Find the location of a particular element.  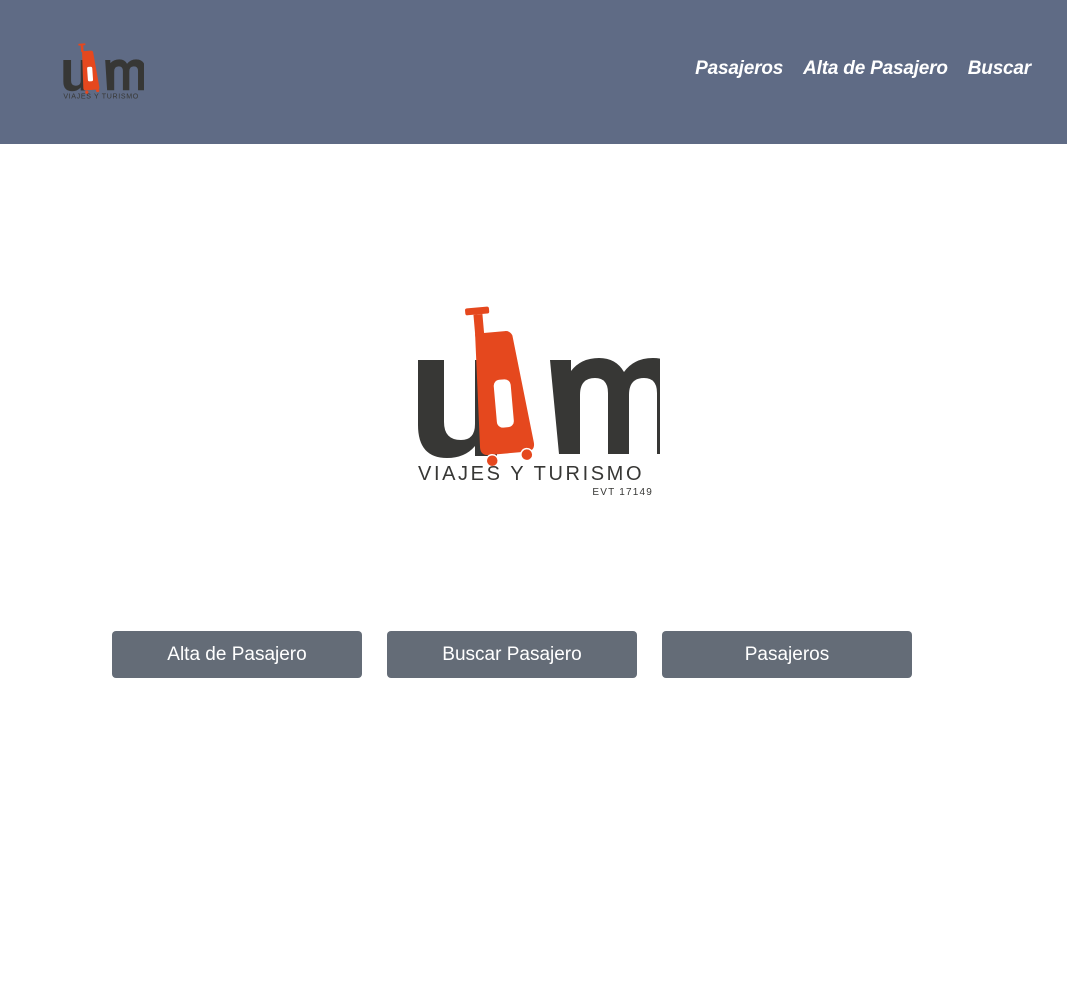

pasajeros-button: Pasajeros is located at coordinates (787, 654).